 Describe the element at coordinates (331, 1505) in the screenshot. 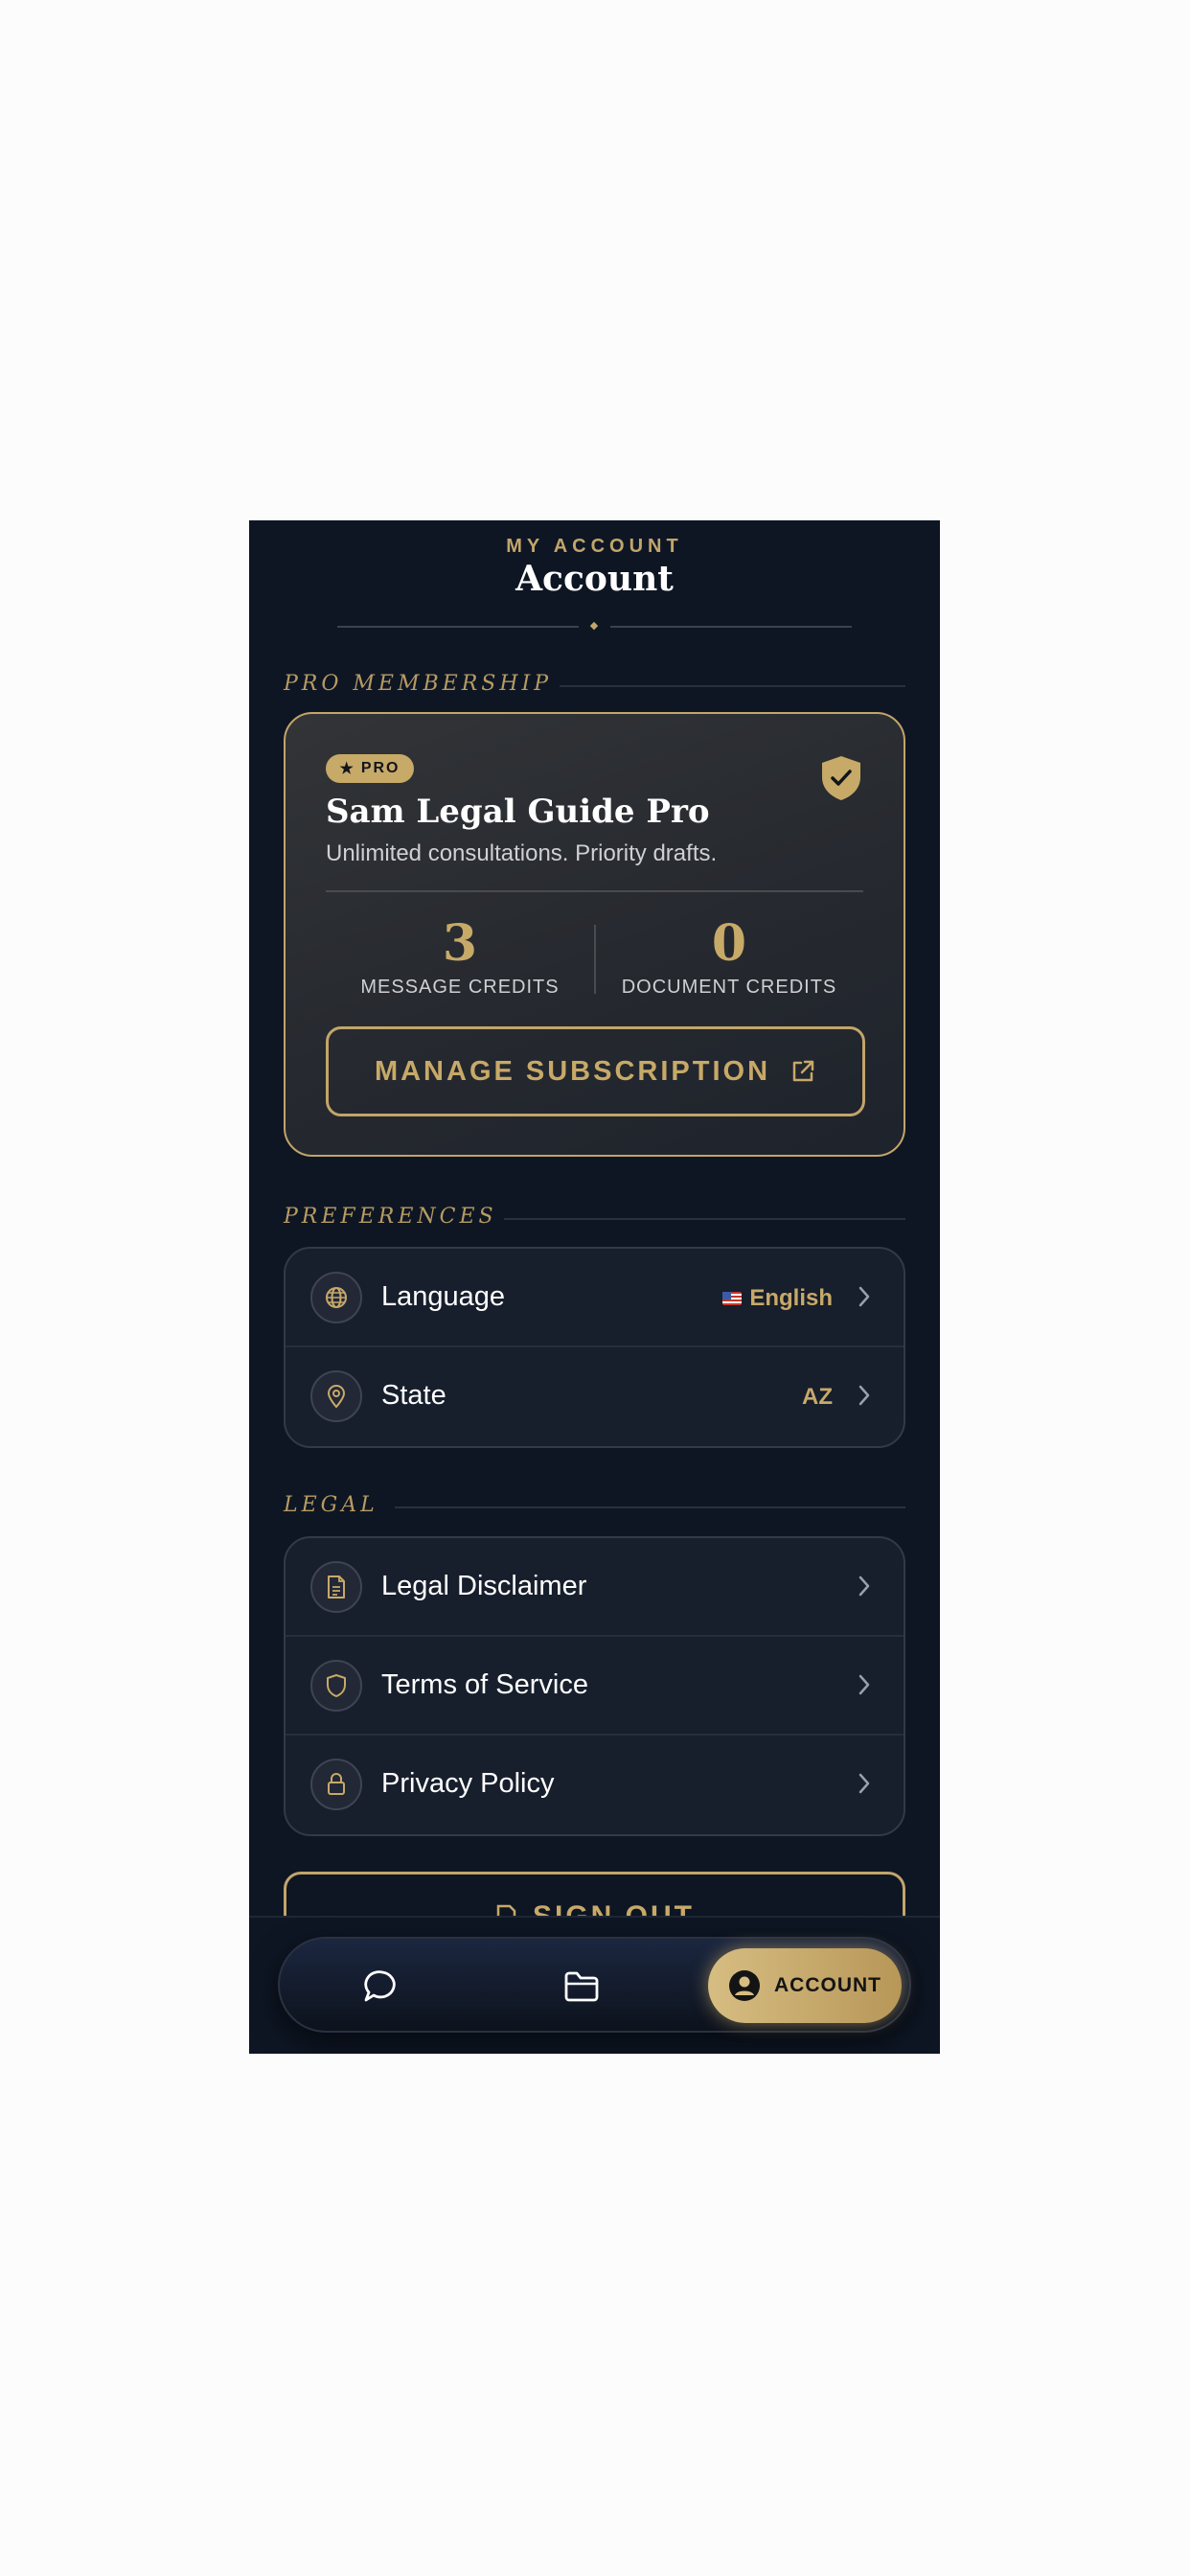

I see `section-label-legal: LEGAL` at that location.